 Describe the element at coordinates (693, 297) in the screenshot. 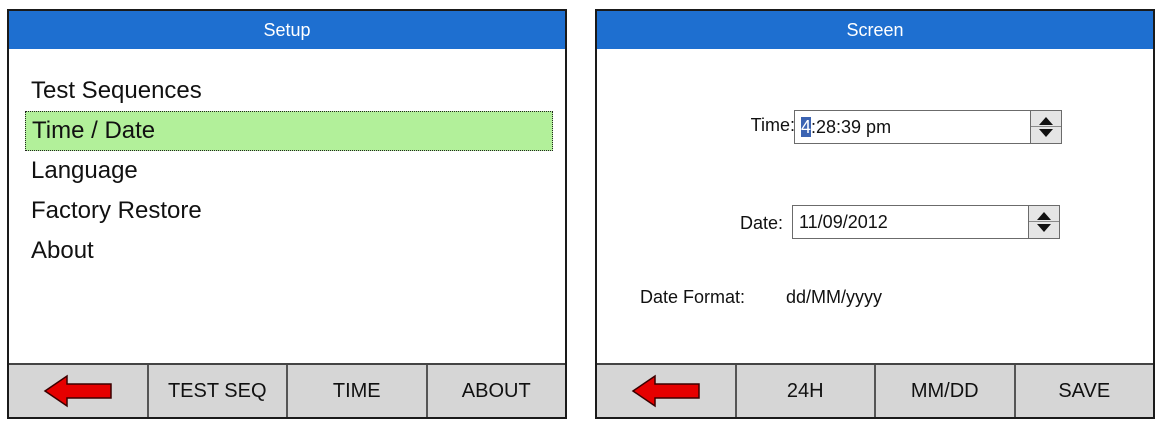

I see `date-format-label: Date Format:` at that location.